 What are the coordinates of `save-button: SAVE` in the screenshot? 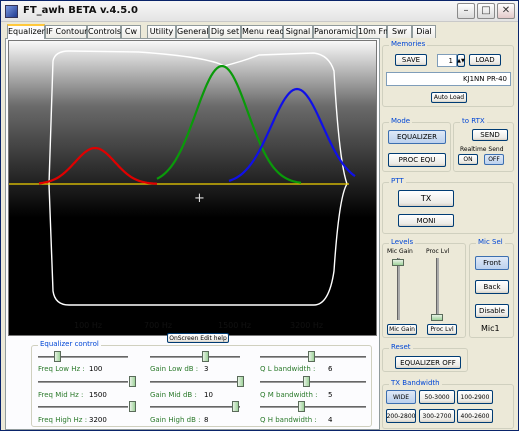 It's located at (411, 60).